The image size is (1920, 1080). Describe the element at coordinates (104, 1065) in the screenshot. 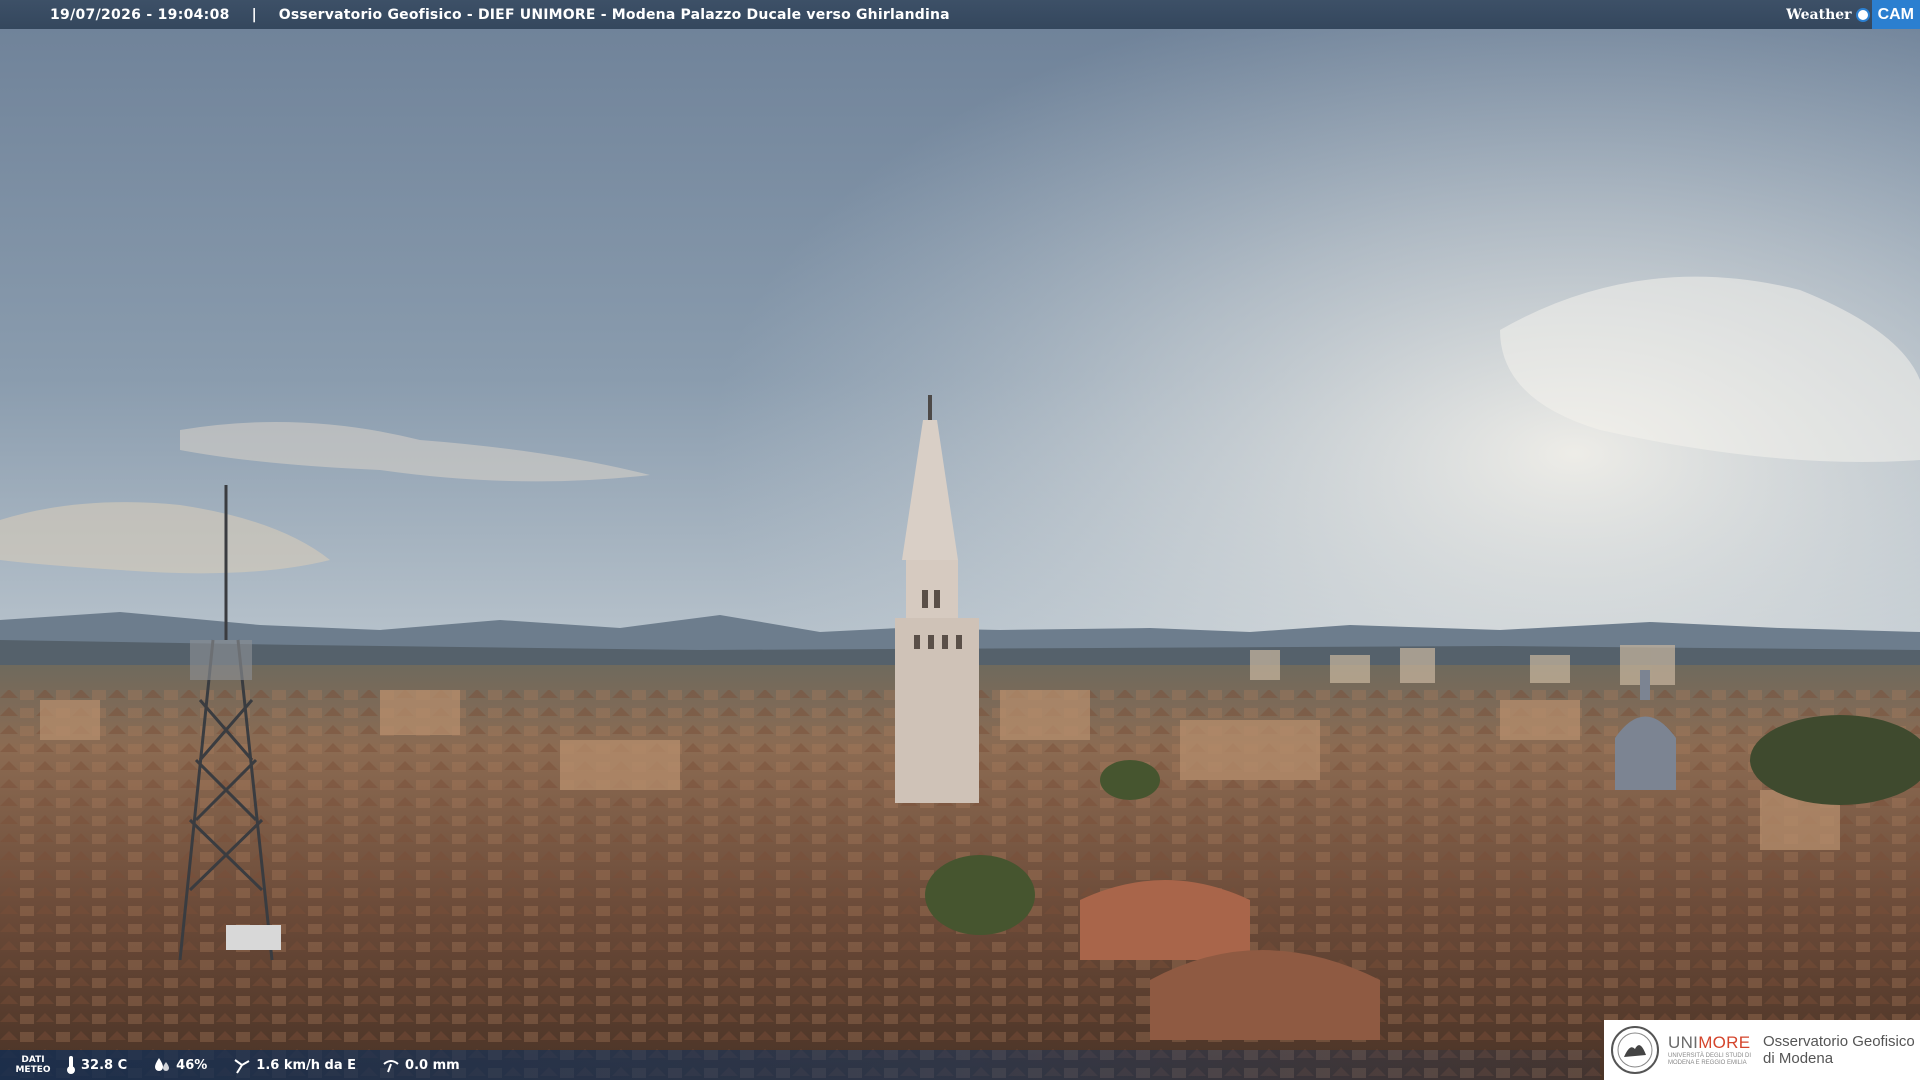

I see `temperature-value: 32.8 C` at that location.